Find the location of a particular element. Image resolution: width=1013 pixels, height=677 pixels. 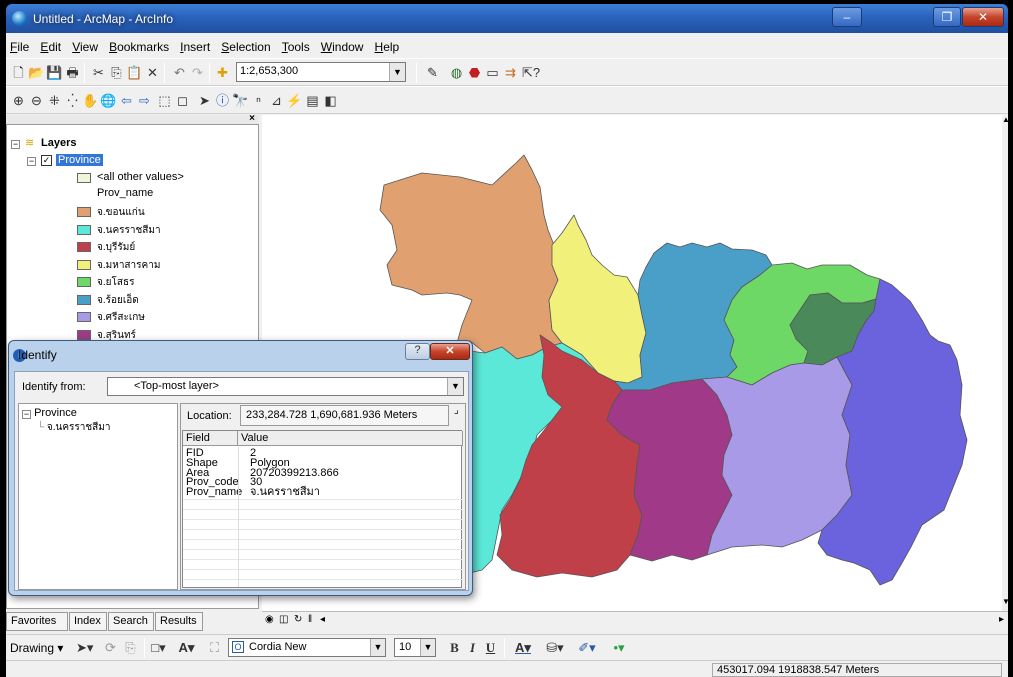

menu-window: Window is located at coordinates (342, 45).